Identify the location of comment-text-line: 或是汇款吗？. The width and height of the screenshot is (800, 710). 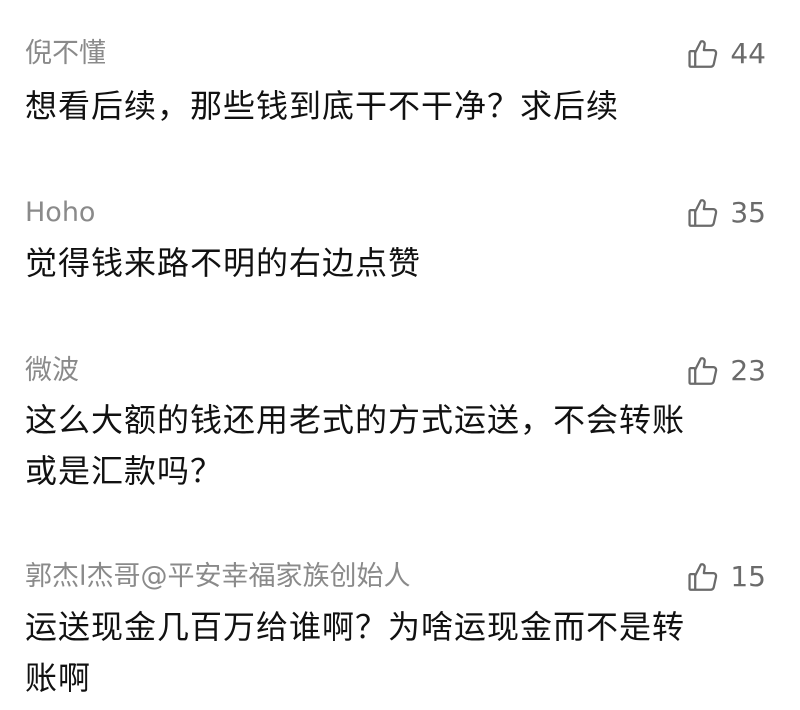
(124, 471).